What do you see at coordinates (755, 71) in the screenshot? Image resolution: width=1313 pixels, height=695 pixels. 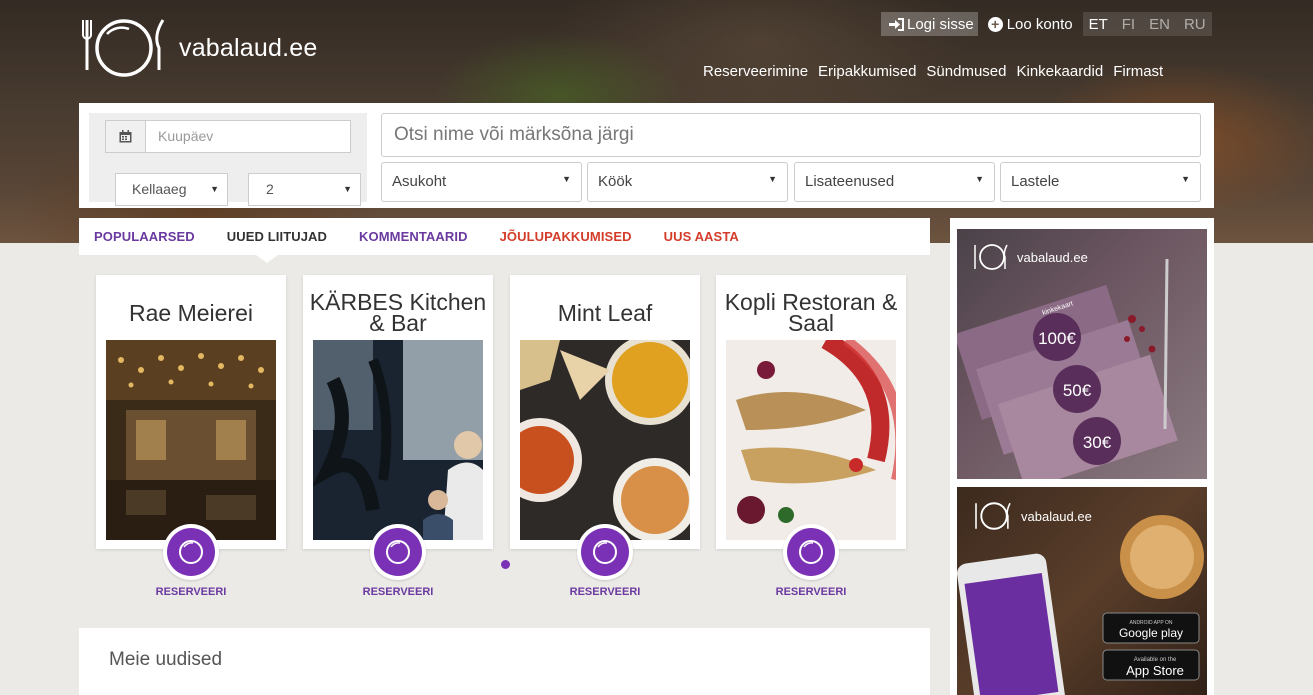 I see `nav-reserveerimine: Reserveerimine` at bounding box center [755, 71].